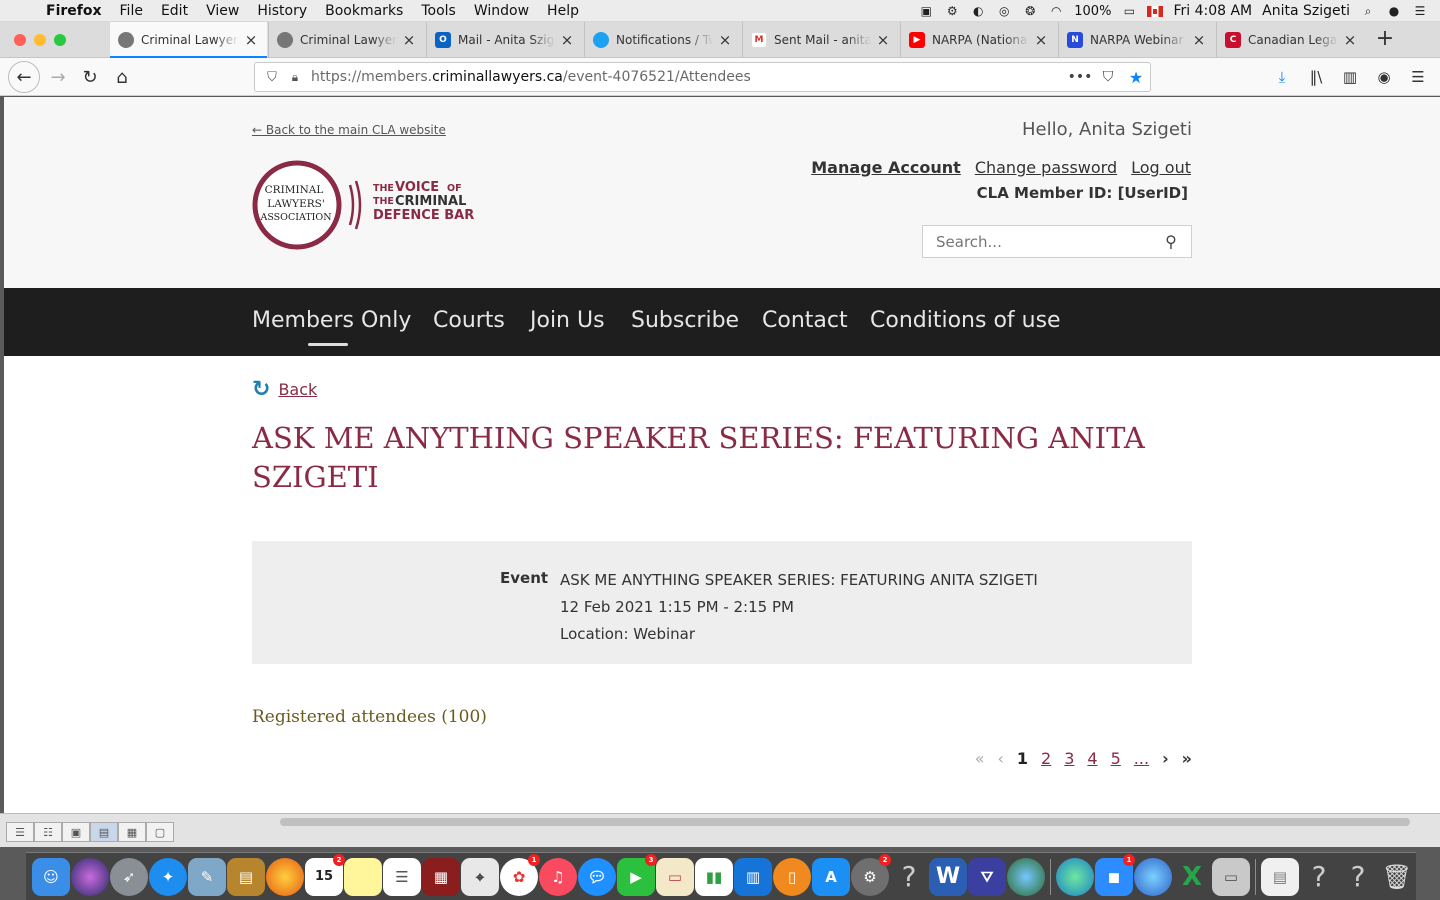 This screenshot has height=900, width=1440. What do you see at coordinates (926, 11) in the screenshot?
I see `zoom-status-icon: ▣` at bounding box center [926, 11].